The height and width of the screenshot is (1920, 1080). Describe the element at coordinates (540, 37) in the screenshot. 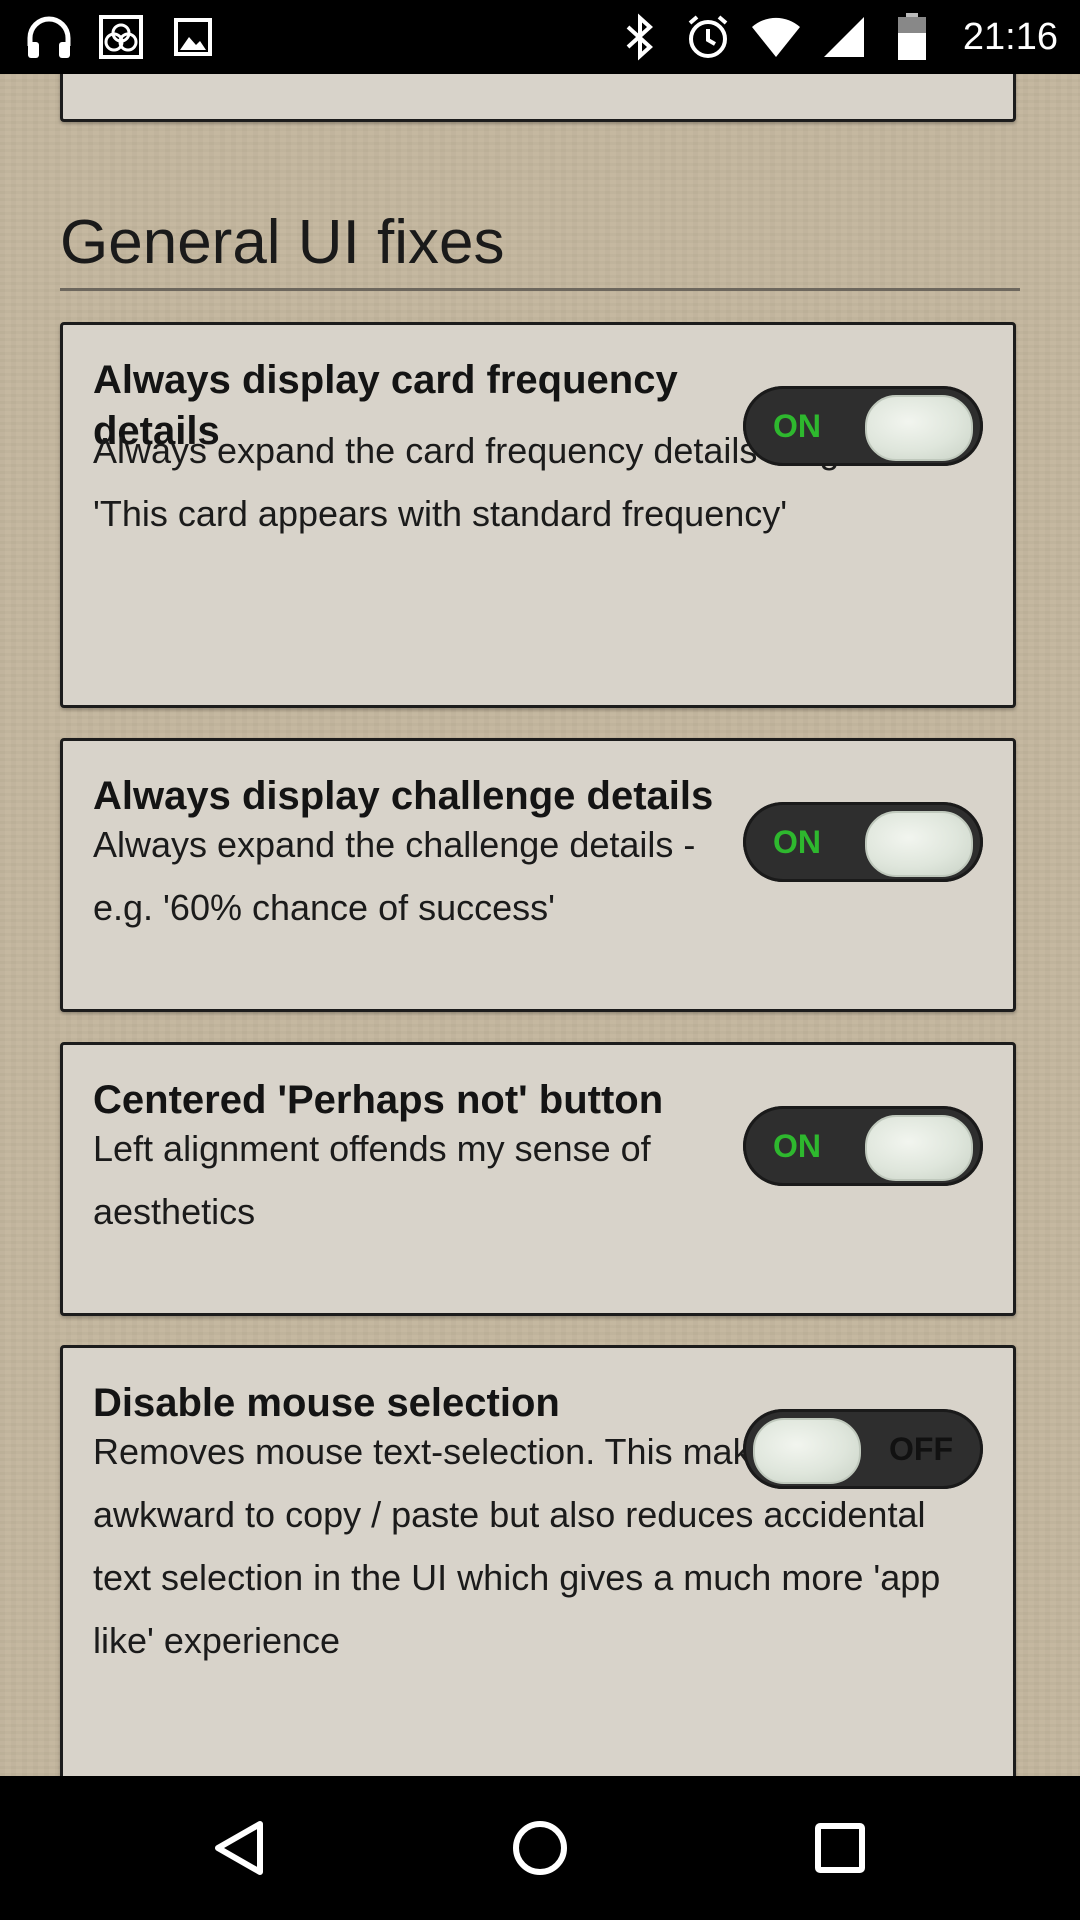

I see `status-bar: 21:16` at that location.